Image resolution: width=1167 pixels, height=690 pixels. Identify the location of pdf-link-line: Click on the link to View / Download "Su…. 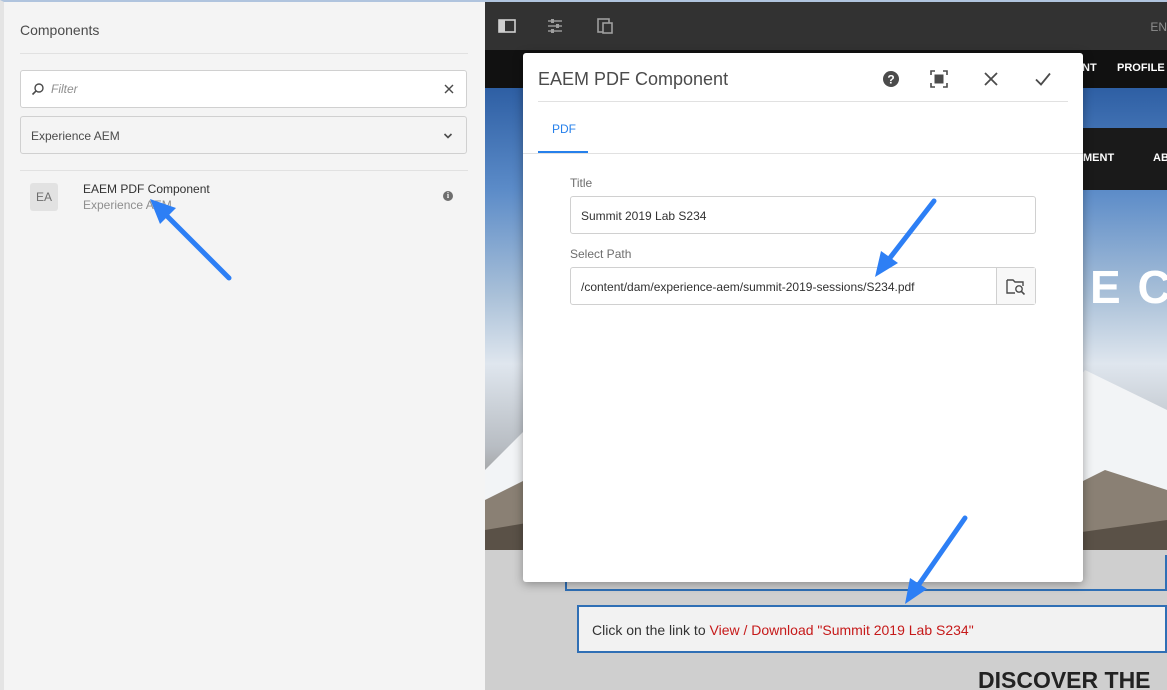
(783, 630).